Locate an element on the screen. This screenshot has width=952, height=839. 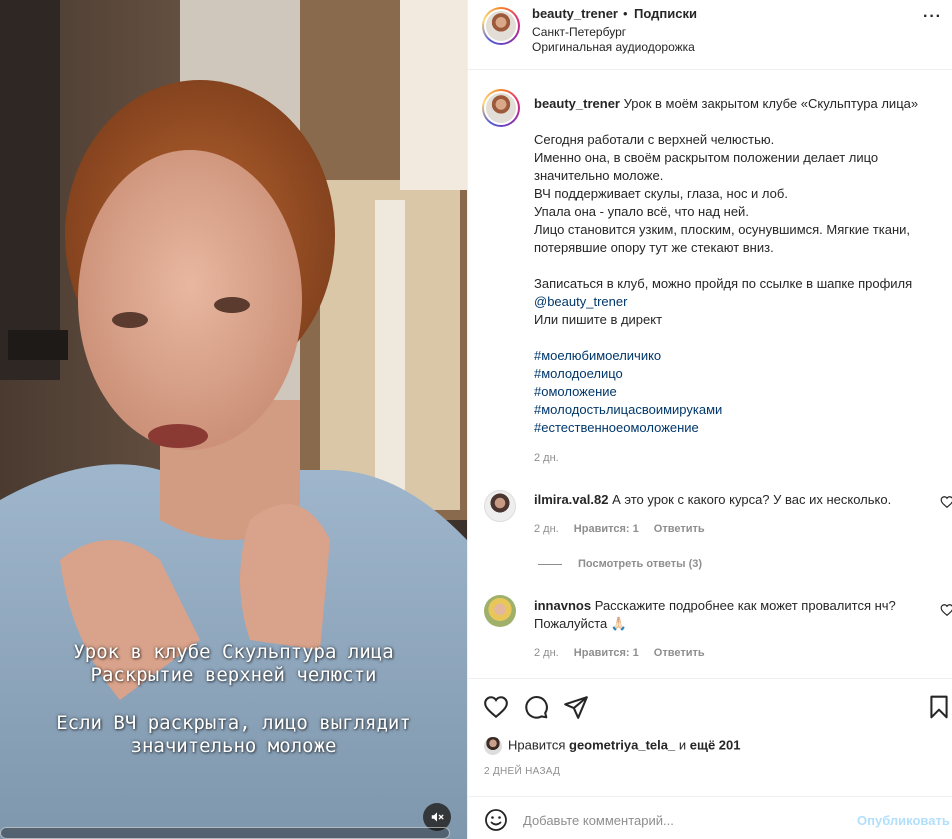
caption-direct-line: Или пишите в директ is located at coordinates (598, 319).